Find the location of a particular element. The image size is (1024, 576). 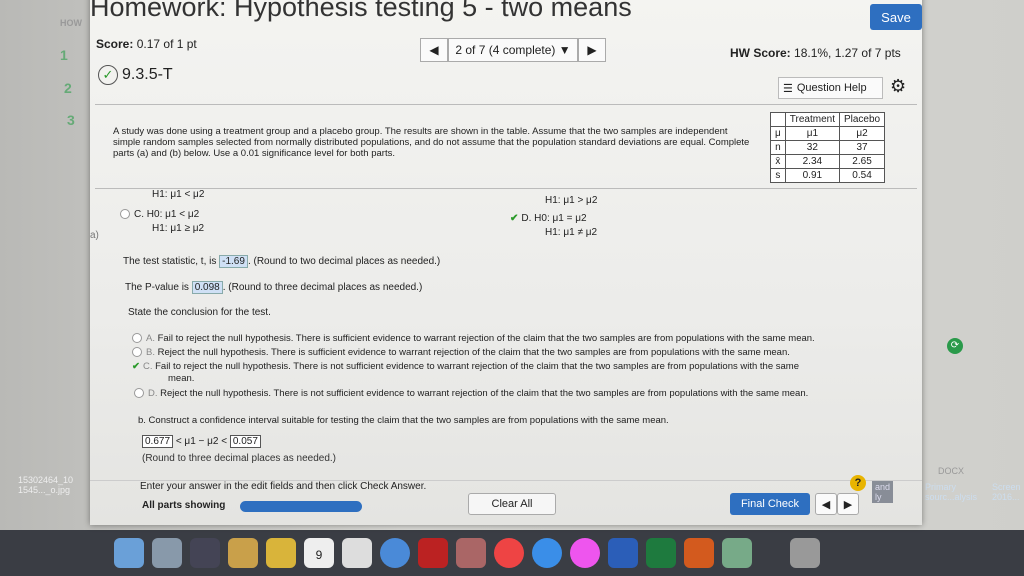

part-label: a) is located at coordinates (94, 235).